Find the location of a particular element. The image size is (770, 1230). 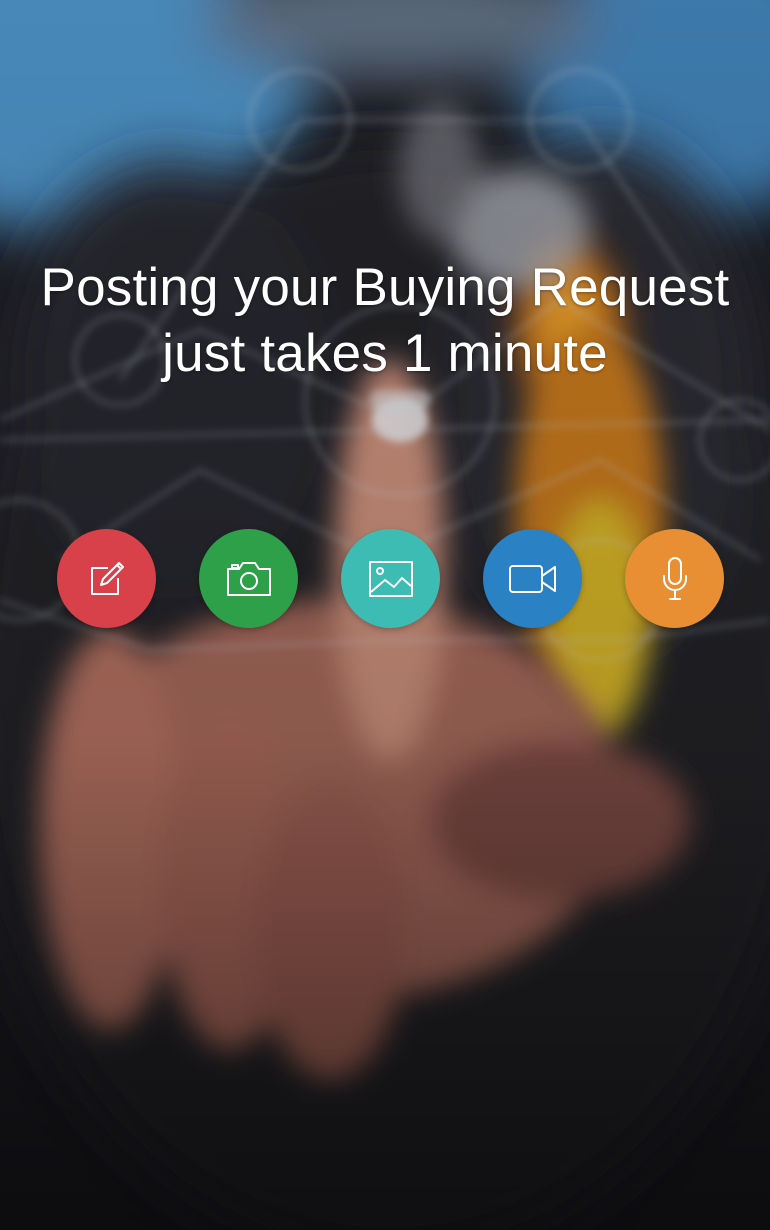

gallery-button is located at coordinates (390, 578).